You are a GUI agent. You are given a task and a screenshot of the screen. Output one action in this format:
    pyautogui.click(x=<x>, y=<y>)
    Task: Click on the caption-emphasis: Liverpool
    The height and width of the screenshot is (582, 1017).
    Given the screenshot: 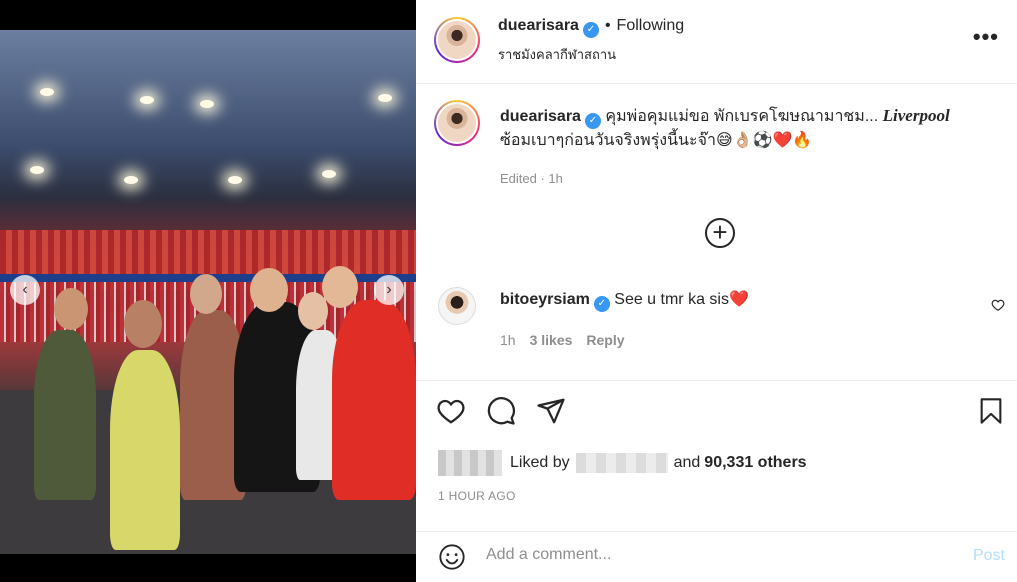 What is the action you would take?
    pyautogui.click(x=916, y=115)
    